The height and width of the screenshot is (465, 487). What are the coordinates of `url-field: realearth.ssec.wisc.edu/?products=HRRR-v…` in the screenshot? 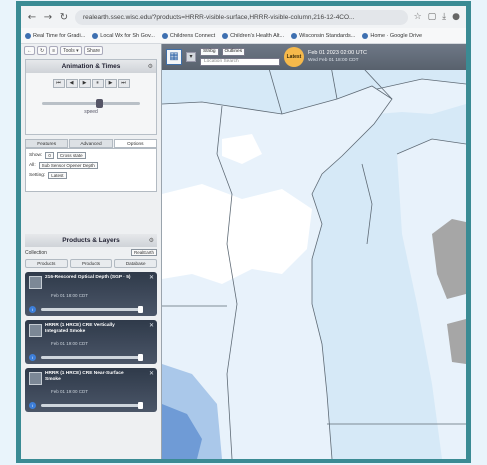 It's located at (241, 17).